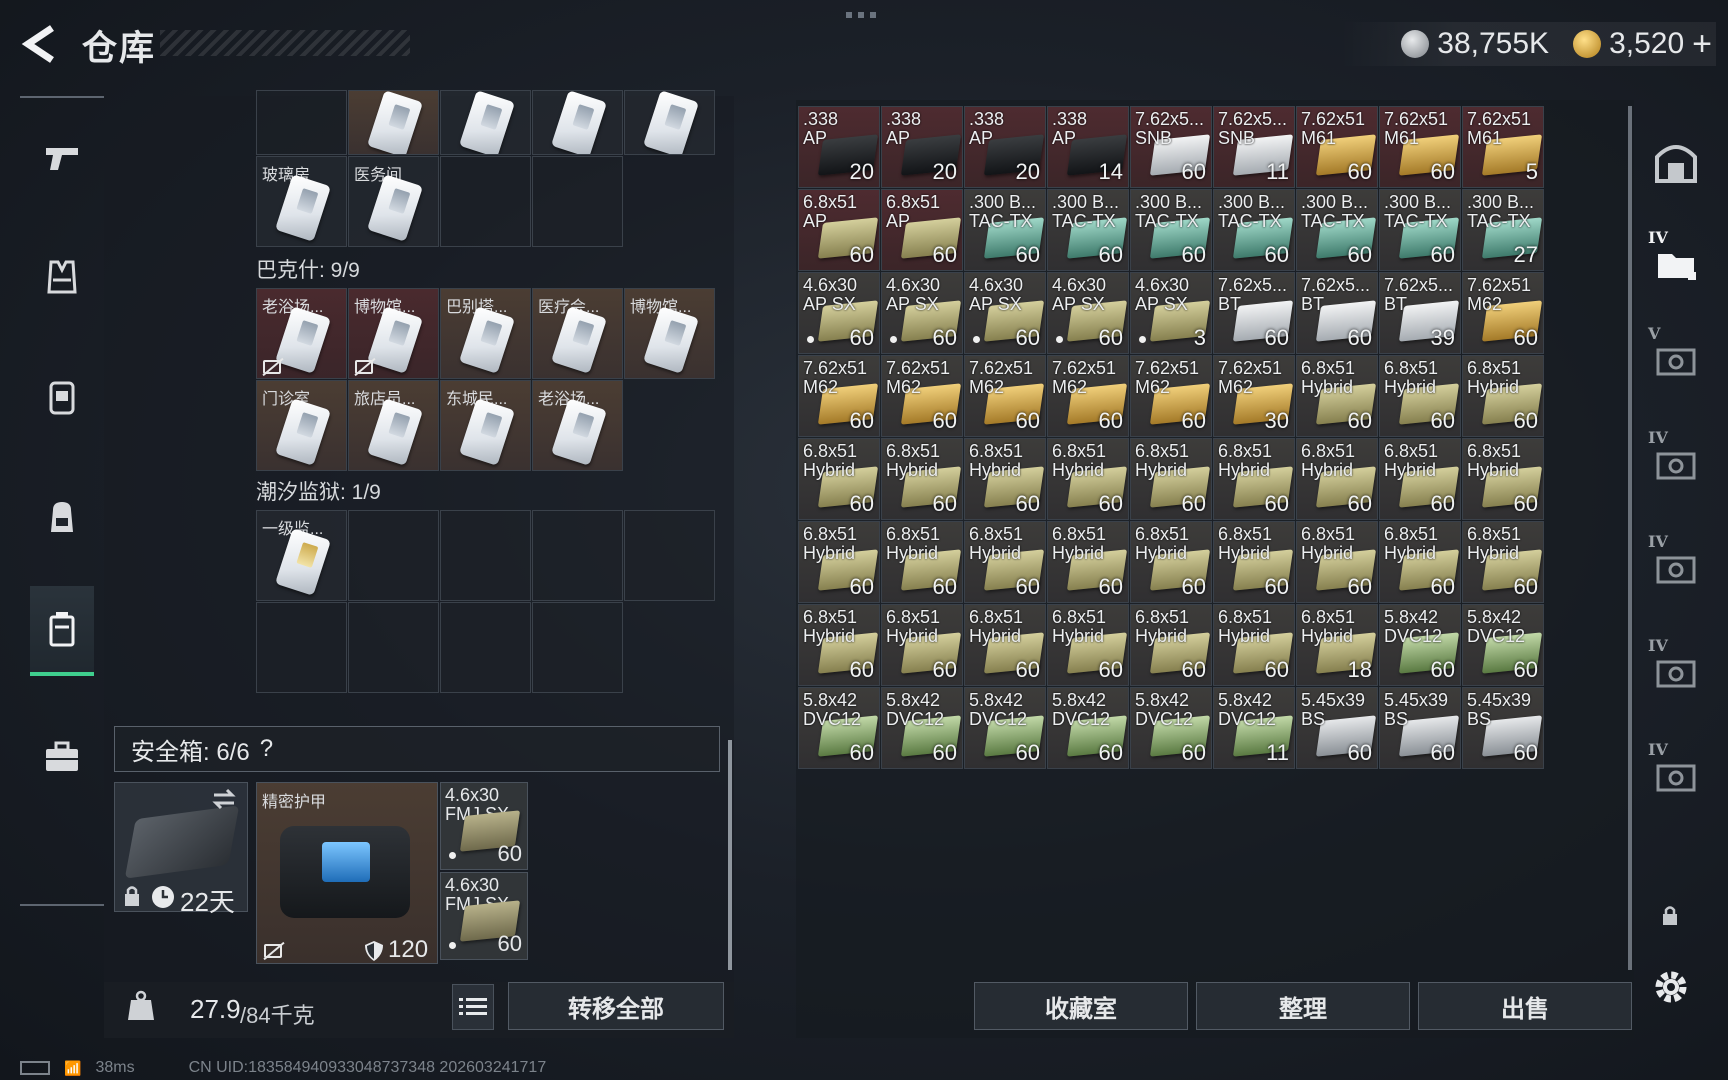 The image size is (1728, 1080). What do you see at coordinates (40, 44) in the screenshot?
I see `back-button` at bounding box center [40, 44].